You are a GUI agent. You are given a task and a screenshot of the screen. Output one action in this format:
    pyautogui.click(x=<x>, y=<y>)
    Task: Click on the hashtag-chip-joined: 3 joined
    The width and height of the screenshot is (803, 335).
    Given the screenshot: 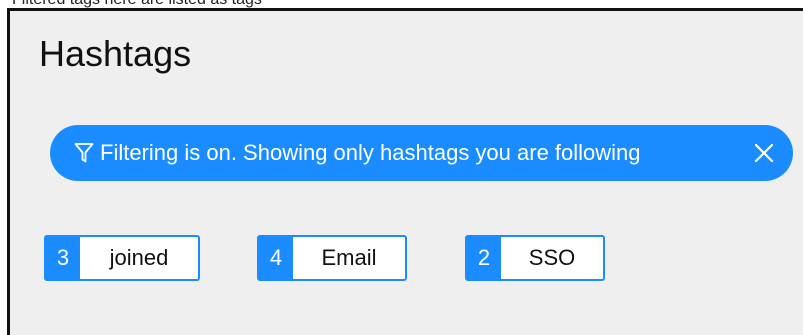 What is the action you would take?
    pyautogui.click(x=122, y=258)
    